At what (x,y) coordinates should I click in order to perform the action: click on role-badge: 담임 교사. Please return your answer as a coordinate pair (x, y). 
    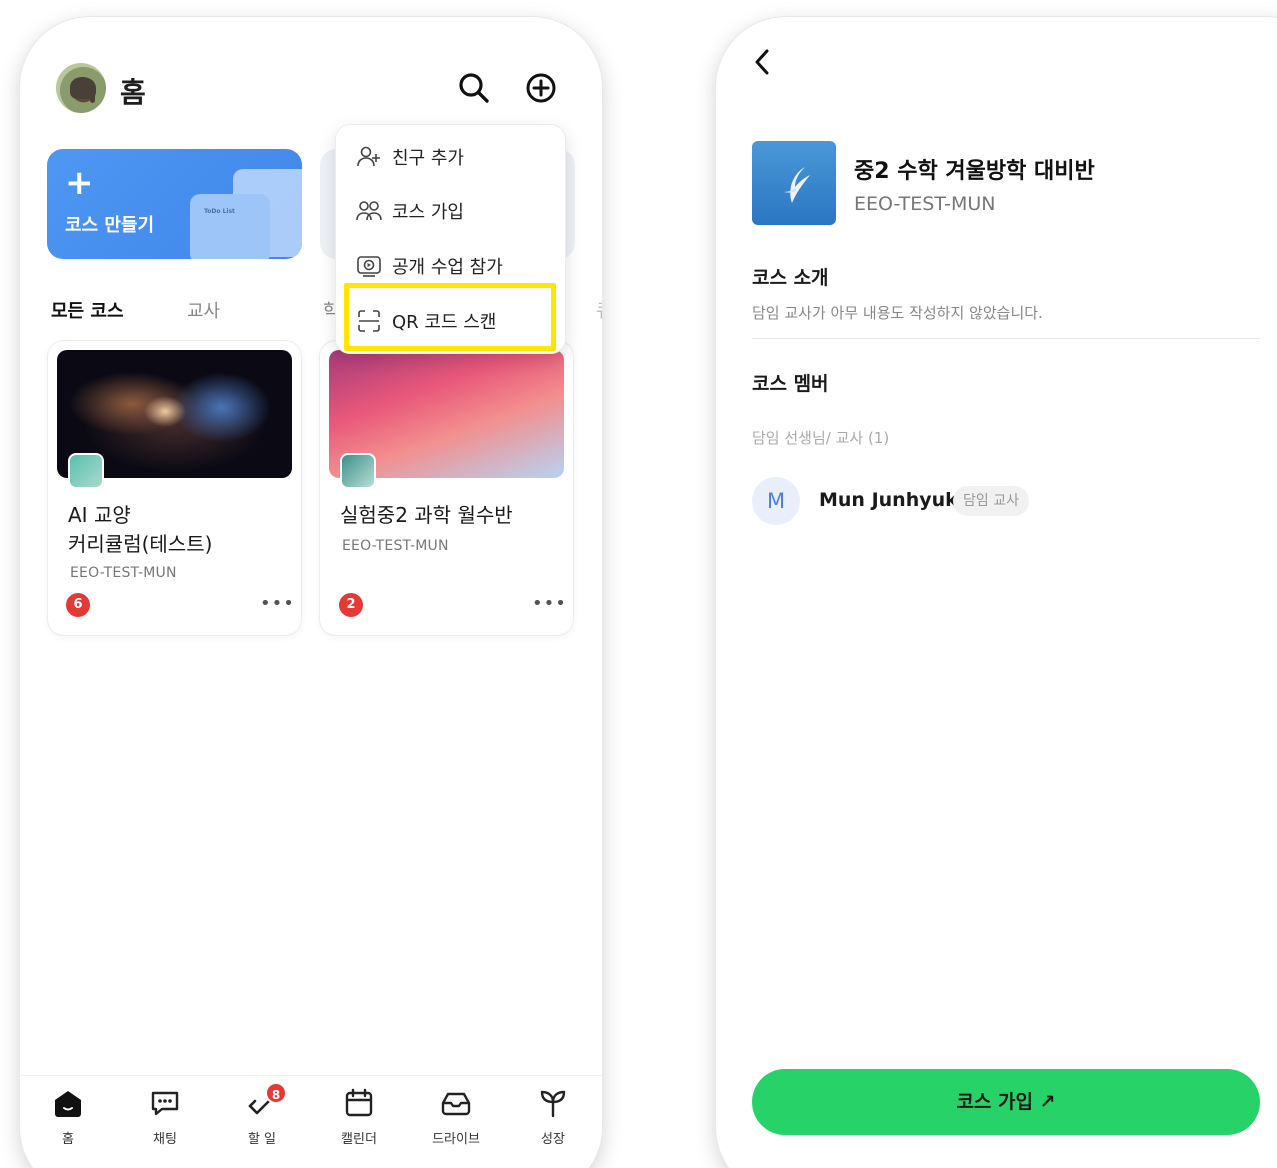
    Looking at the image, I should click on (991, 501).